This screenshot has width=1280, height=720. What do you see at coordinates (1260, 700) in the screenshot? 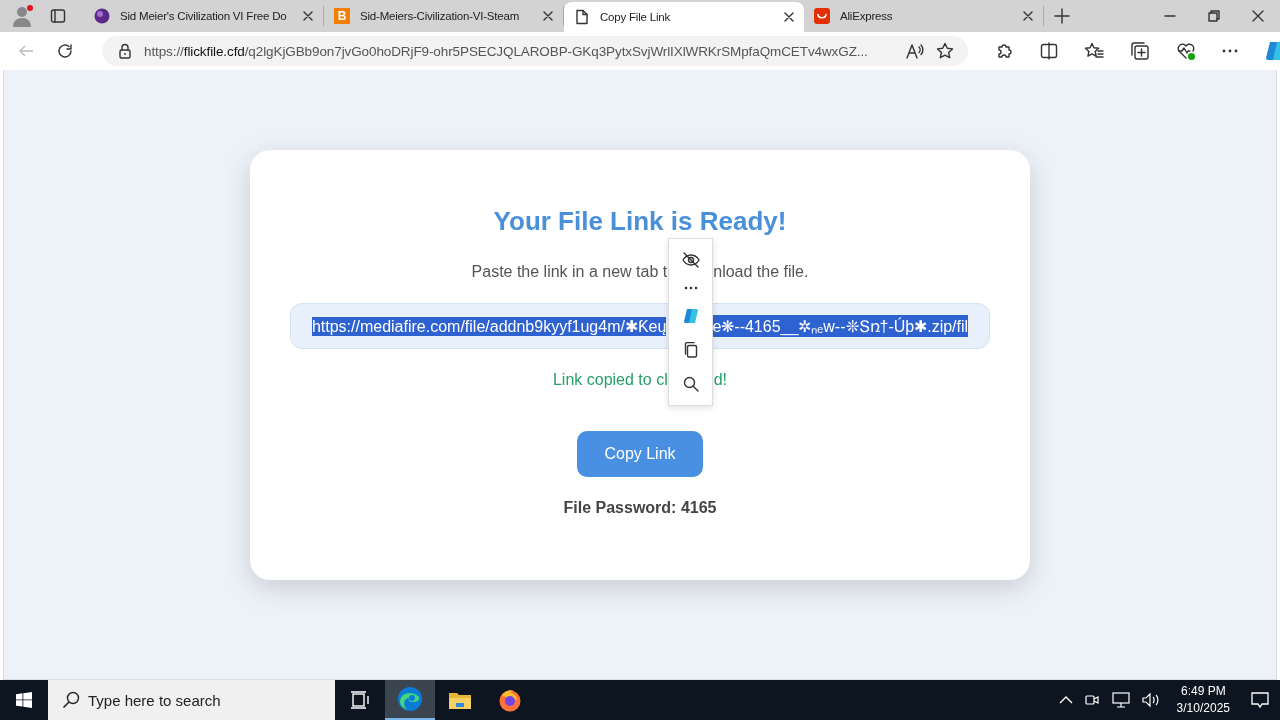
I see `notifications-icon` at bounding box center [1260, 700].